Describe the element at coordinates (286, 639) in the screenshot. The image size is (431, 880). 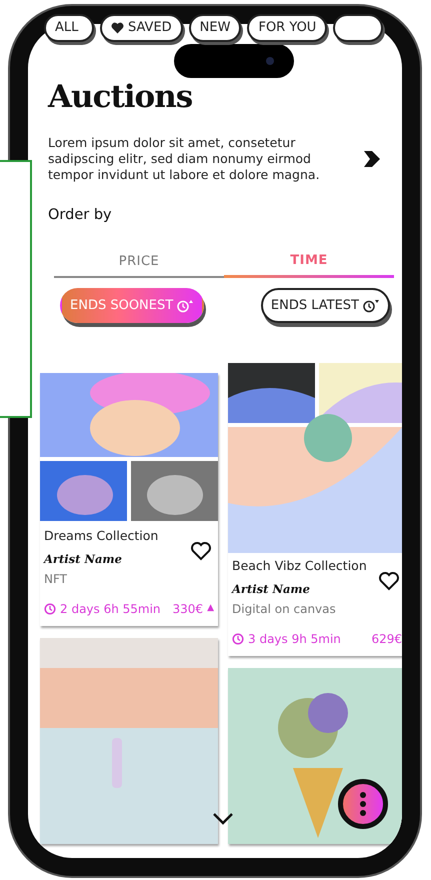
I see `time-remaining: 3 days 9h 5min` at that location.